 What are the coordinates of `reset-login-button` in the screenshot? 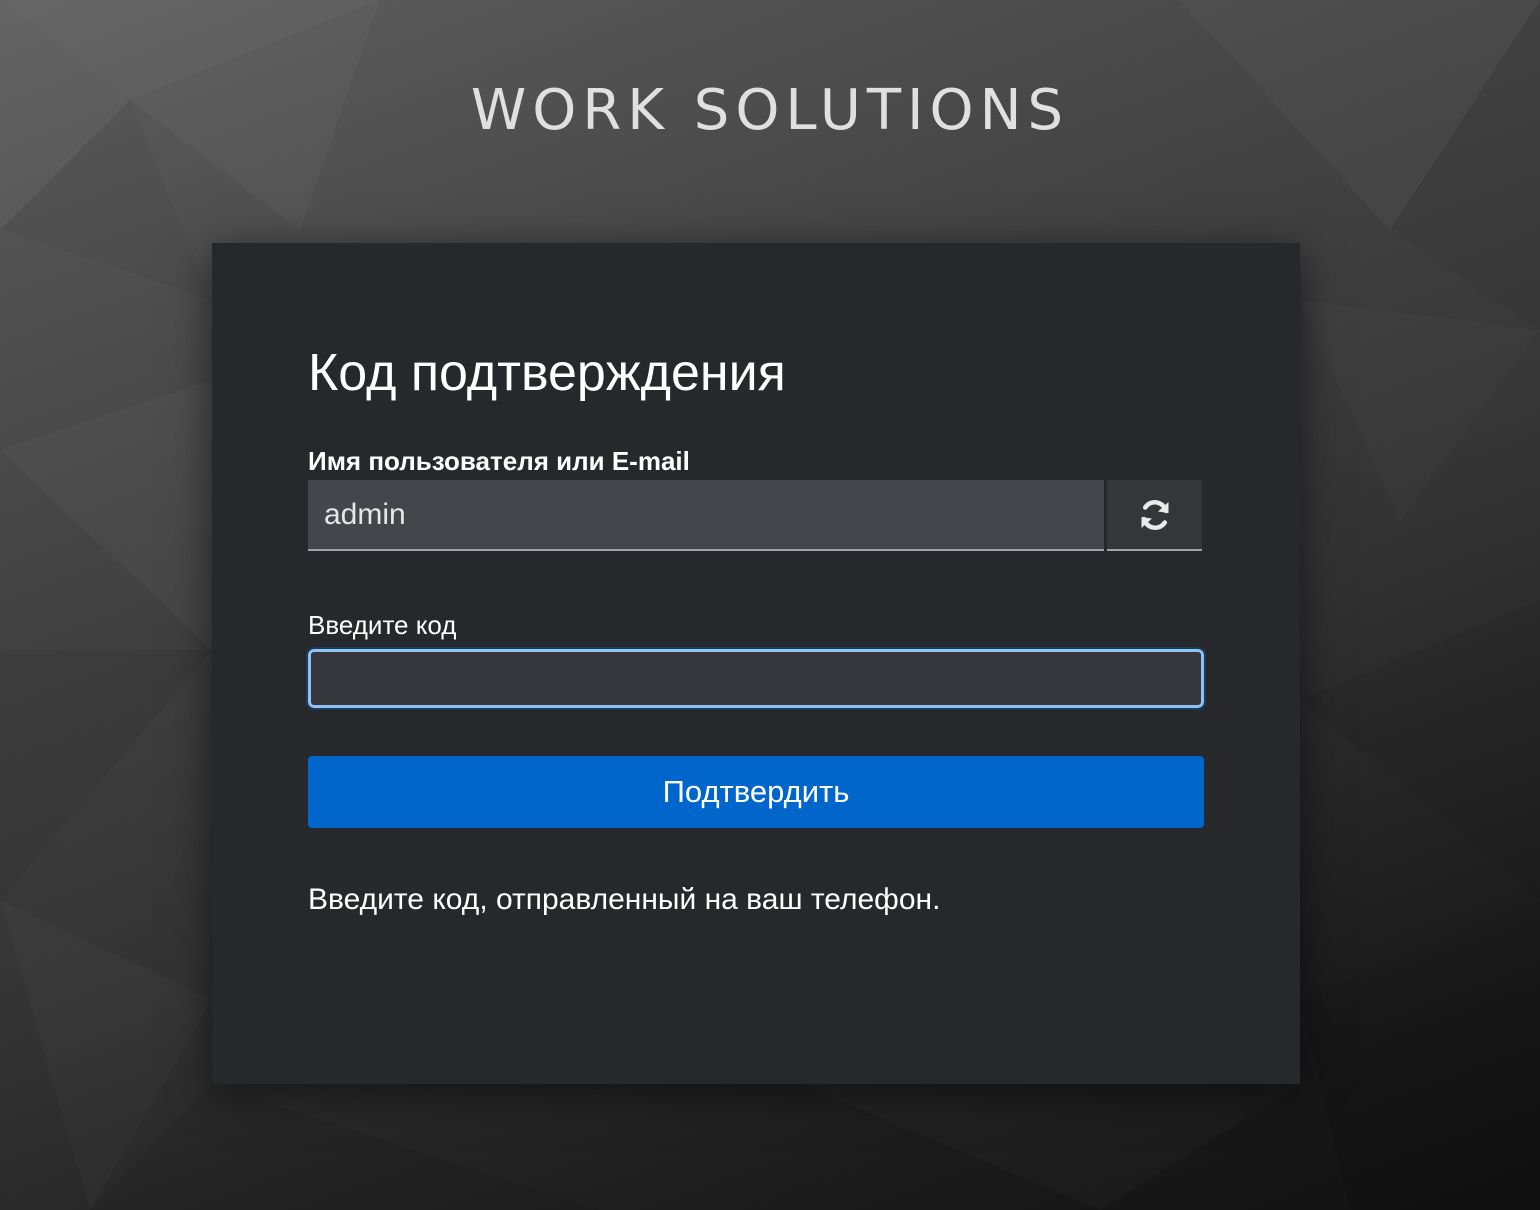 It's located at (1154, 515).